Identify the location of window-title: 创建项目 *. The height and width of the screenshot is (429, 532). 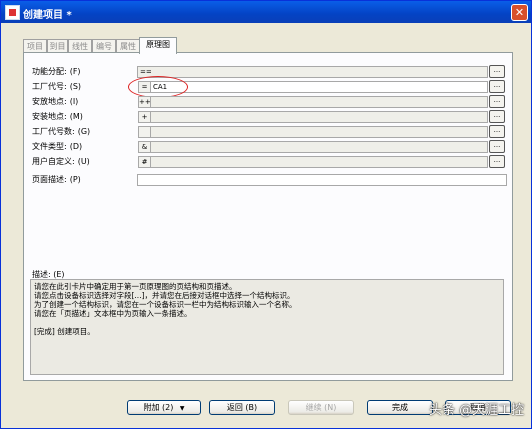
(47, 15).